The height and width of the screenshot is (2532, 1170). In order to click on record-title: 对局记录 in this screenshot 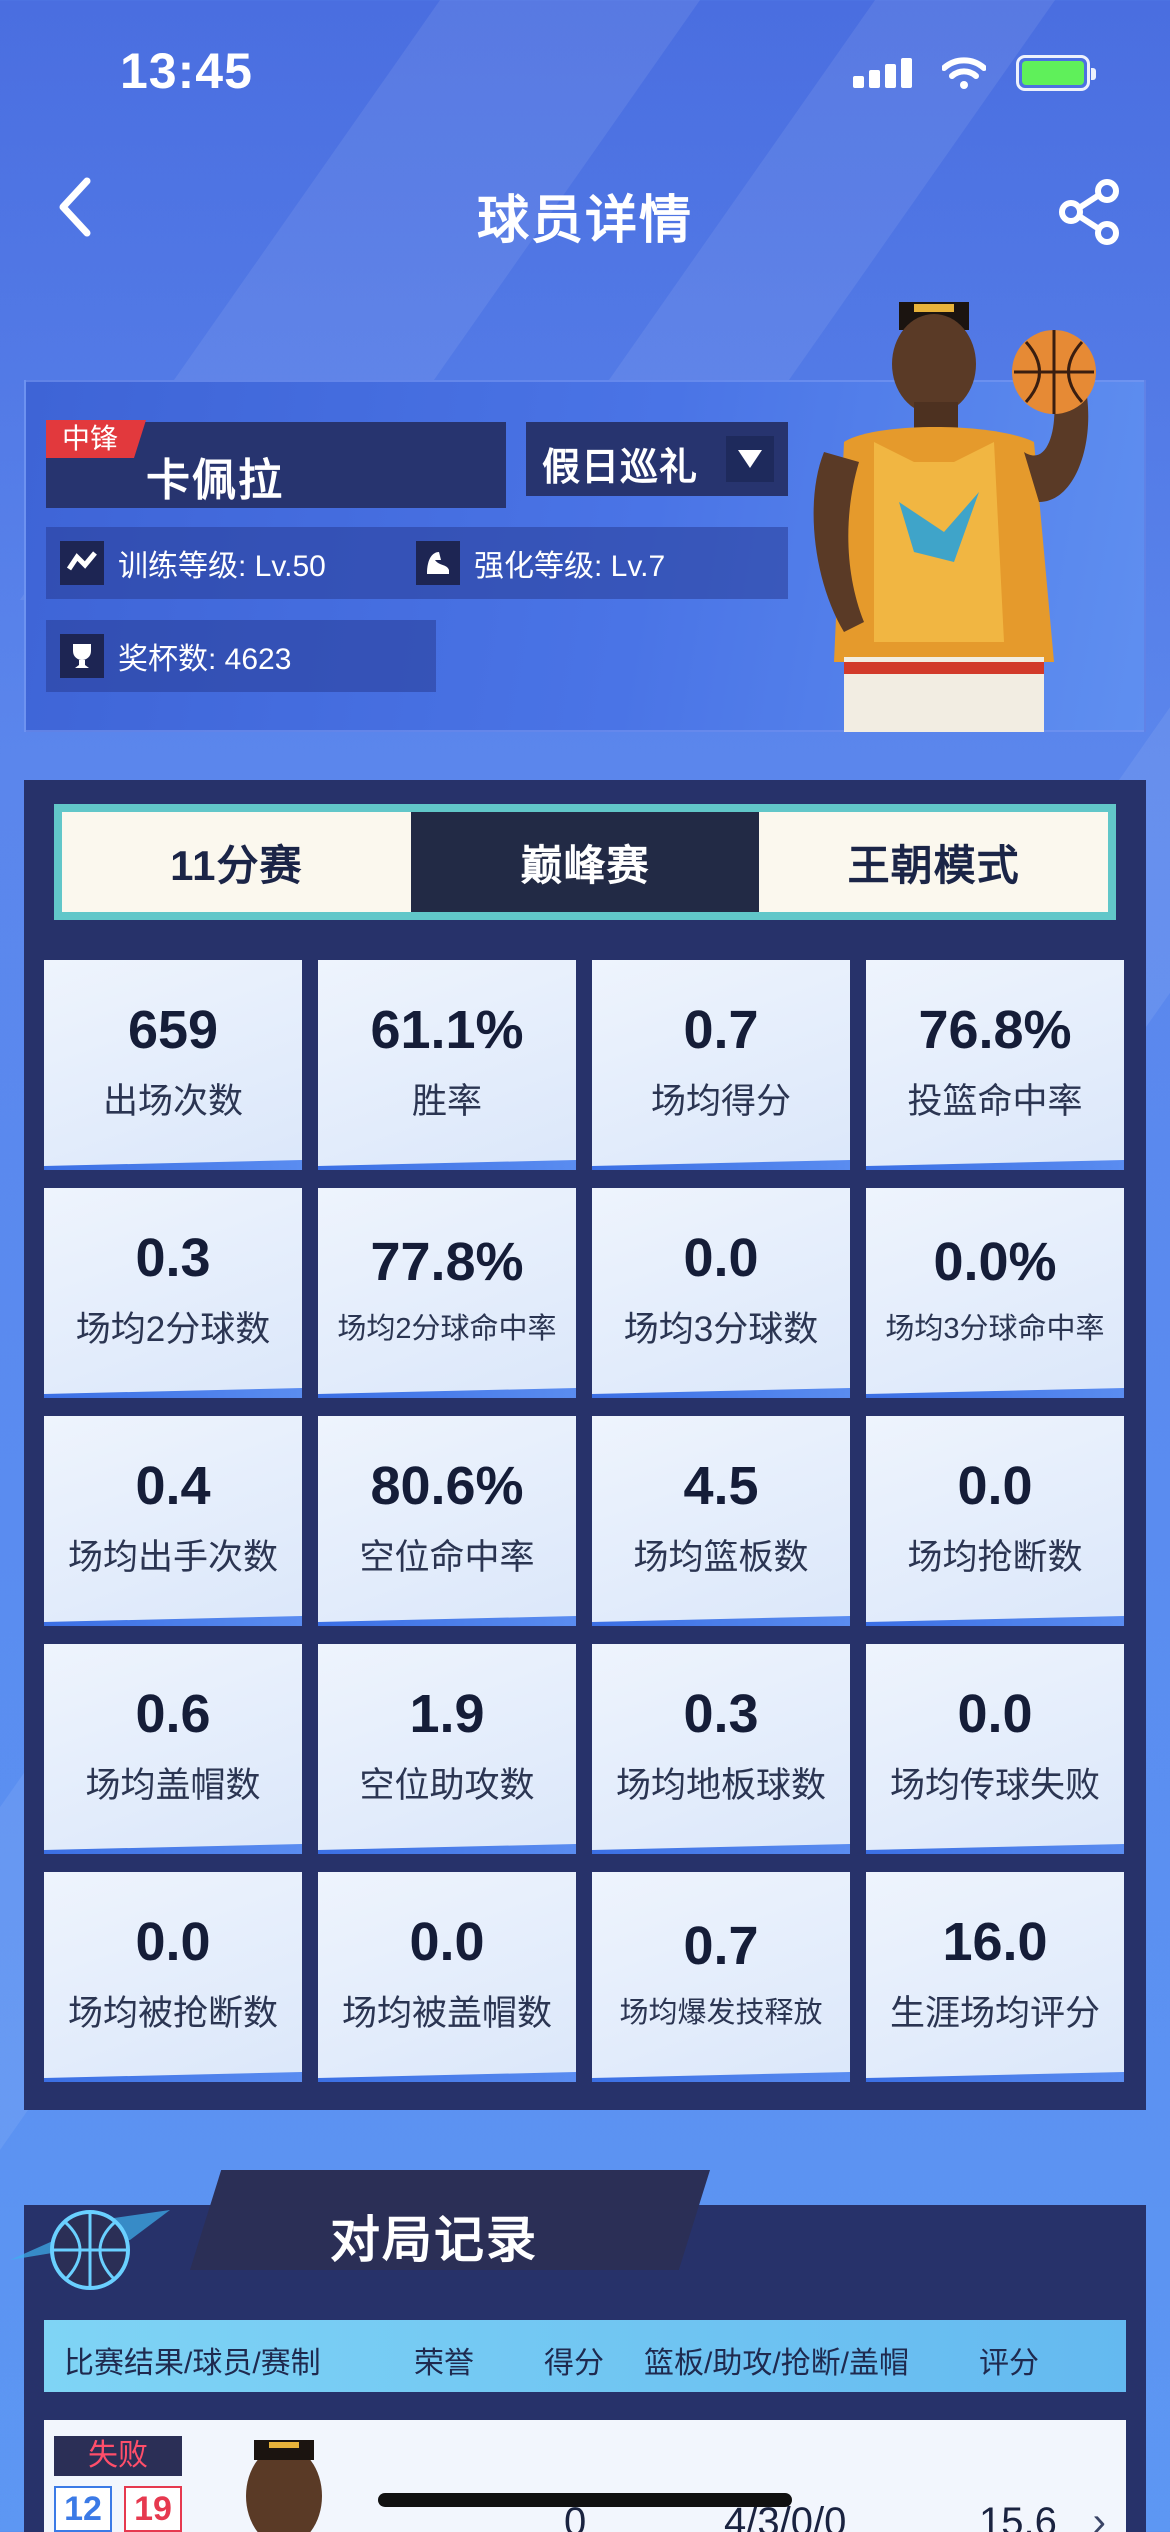, I will do `click(434, 2240)`.